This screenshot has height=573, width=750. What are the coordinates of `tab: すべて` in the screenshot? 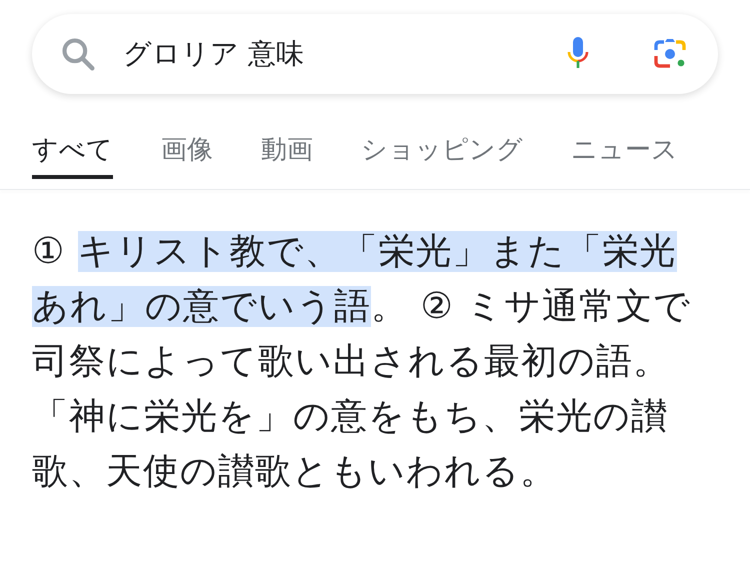 It's located at (72, 155).